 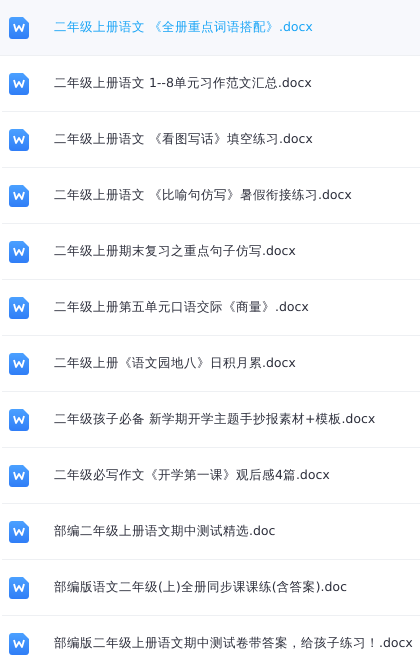 I want to click on file-row: 部编二年级上册语文期中测试精选.doc, so click(x=211, y=532).